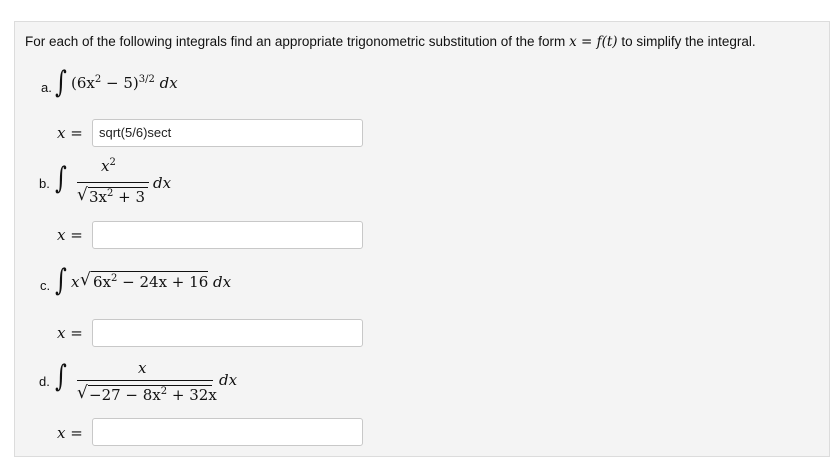 The height and width of the screenshot is (465, 834). What do you see at coordinates (74, 433) in the screenshot?
I see `answer-d-eq: =` at bounding box center [74, 433].